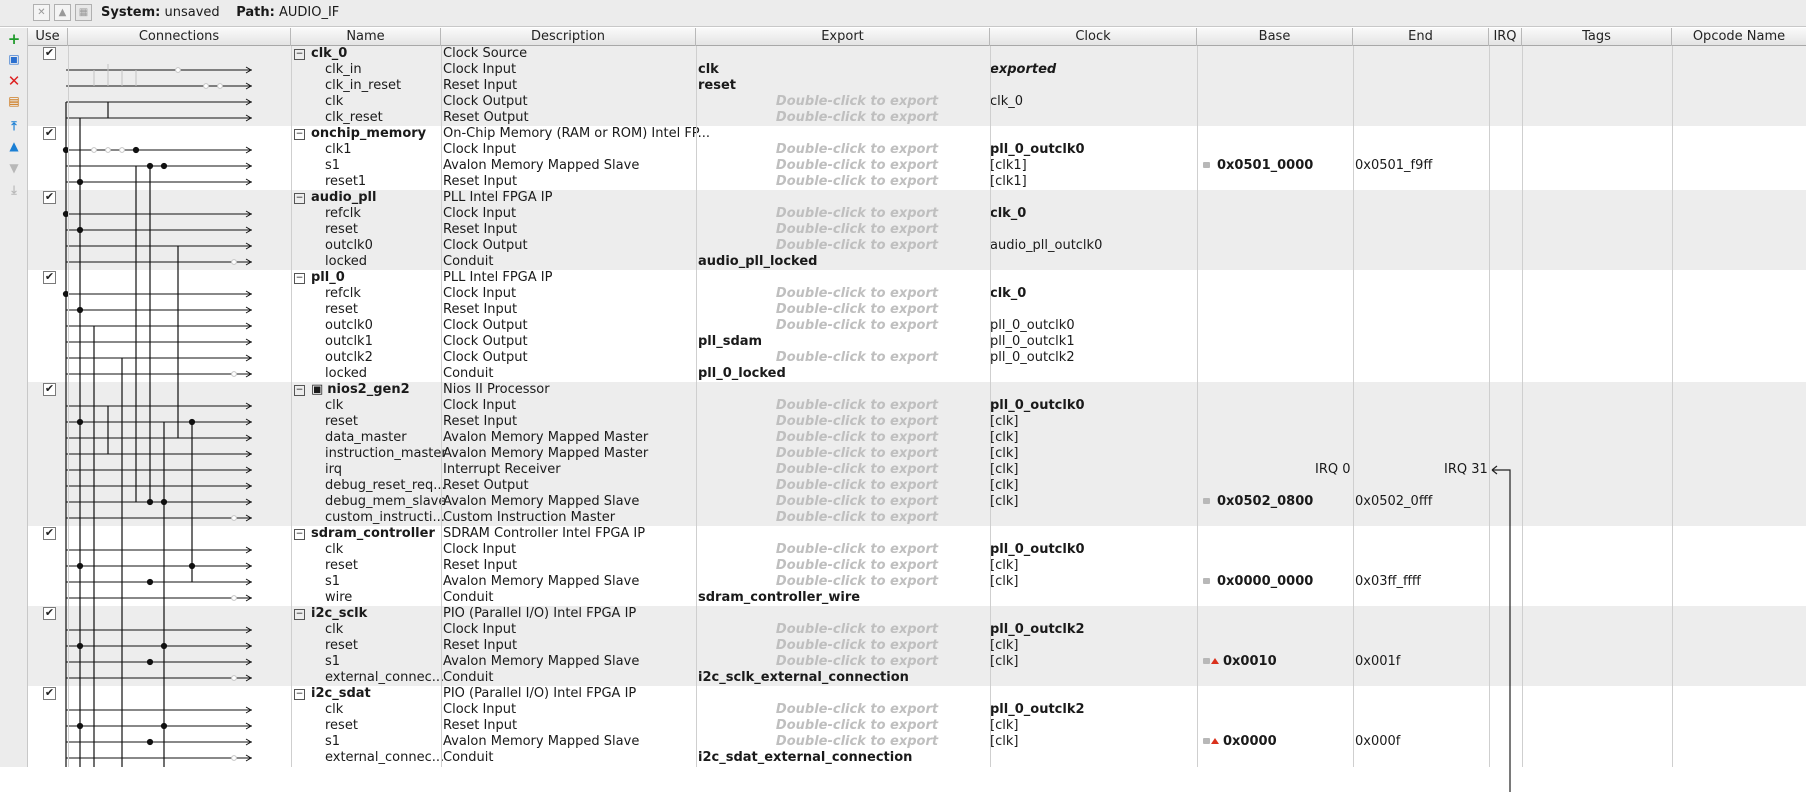 Image resolution: width=1806 pixels, height=792 pixels. I want to click on export-cell: reset, so click(857, 86).